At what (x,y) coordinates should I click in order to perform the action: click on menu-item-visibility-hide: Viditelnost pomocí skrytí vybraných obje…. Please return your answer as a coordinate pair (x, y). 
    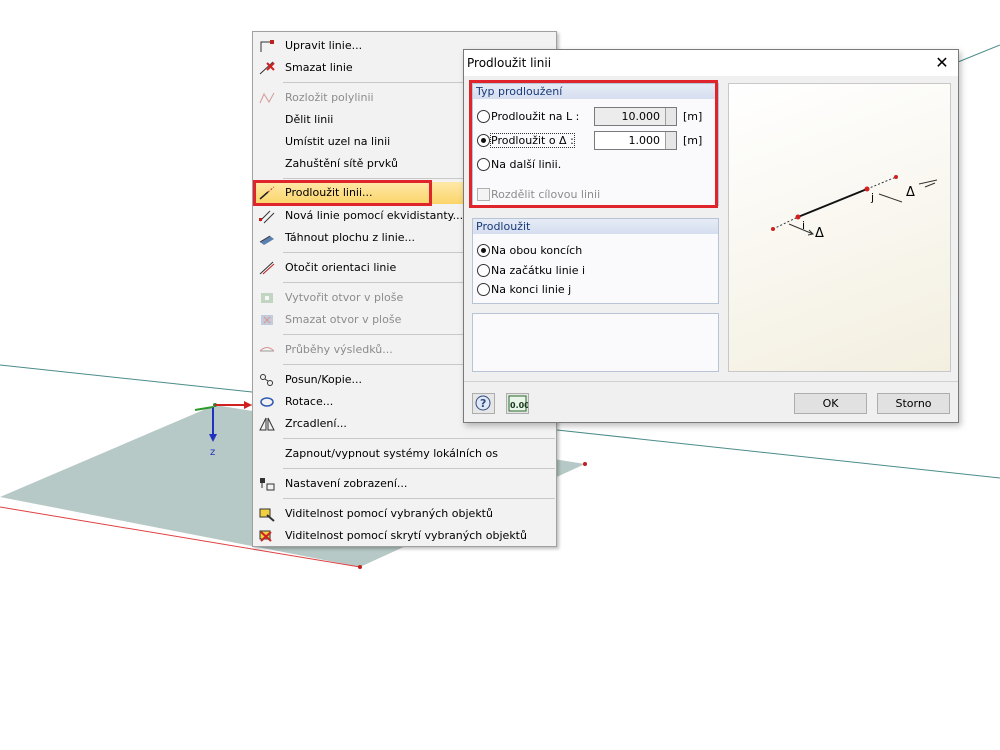
    Looking at the image, I should click on (404, 536).